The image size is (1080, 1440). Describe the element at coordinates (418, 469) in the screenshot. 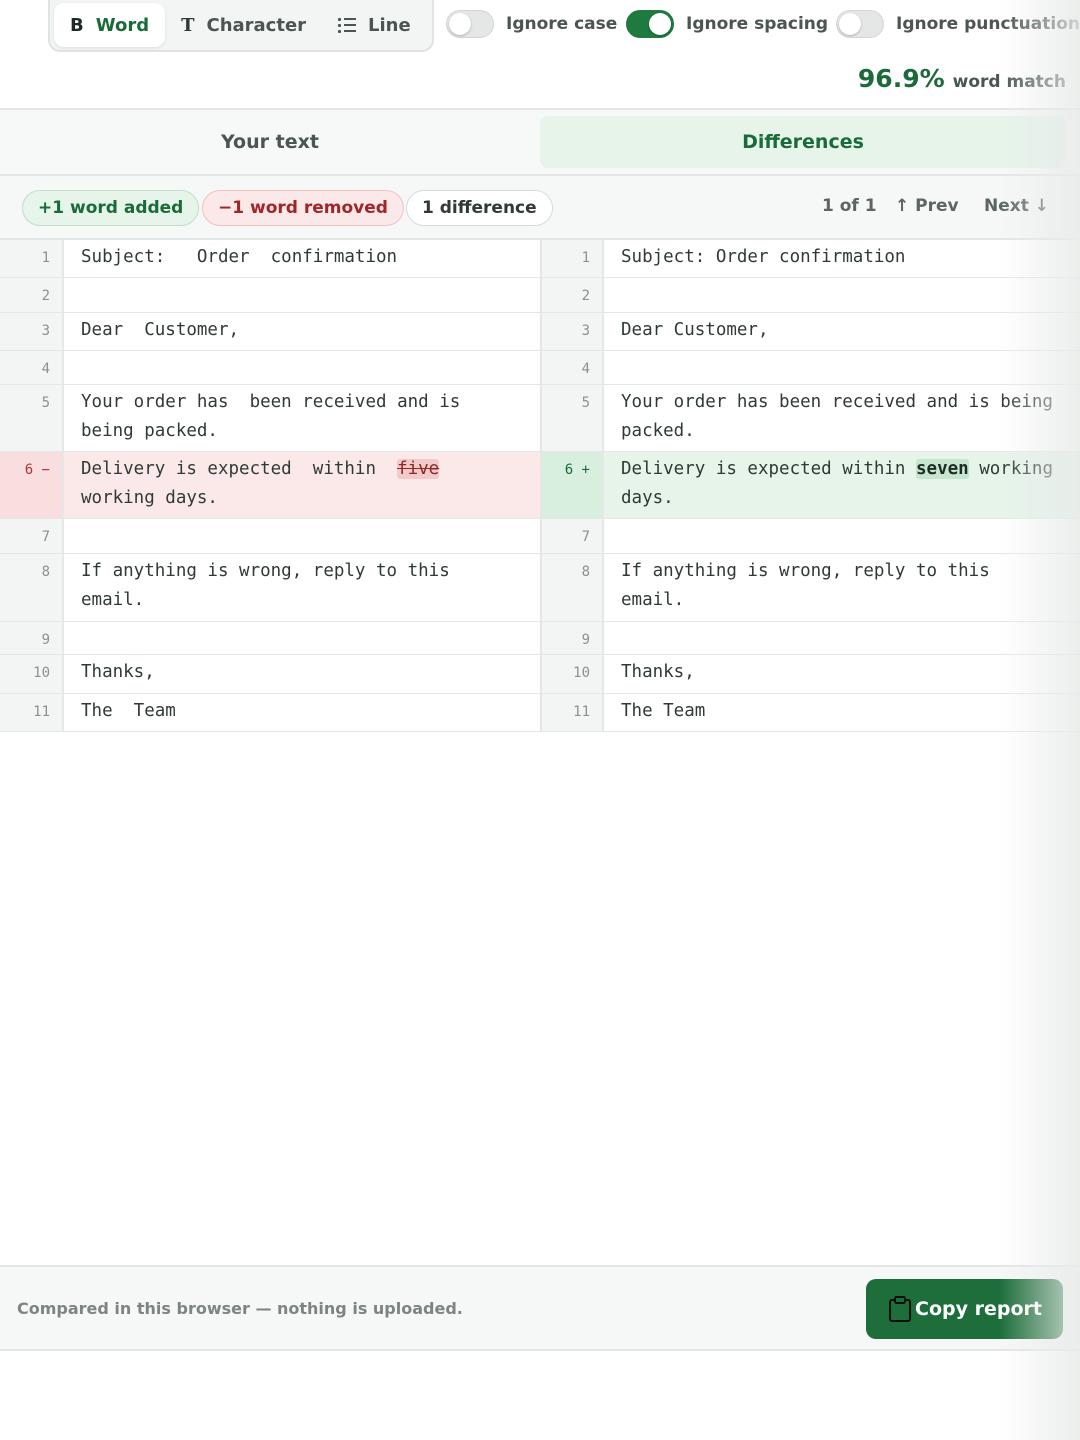

I see `removed-word: five` at that location.